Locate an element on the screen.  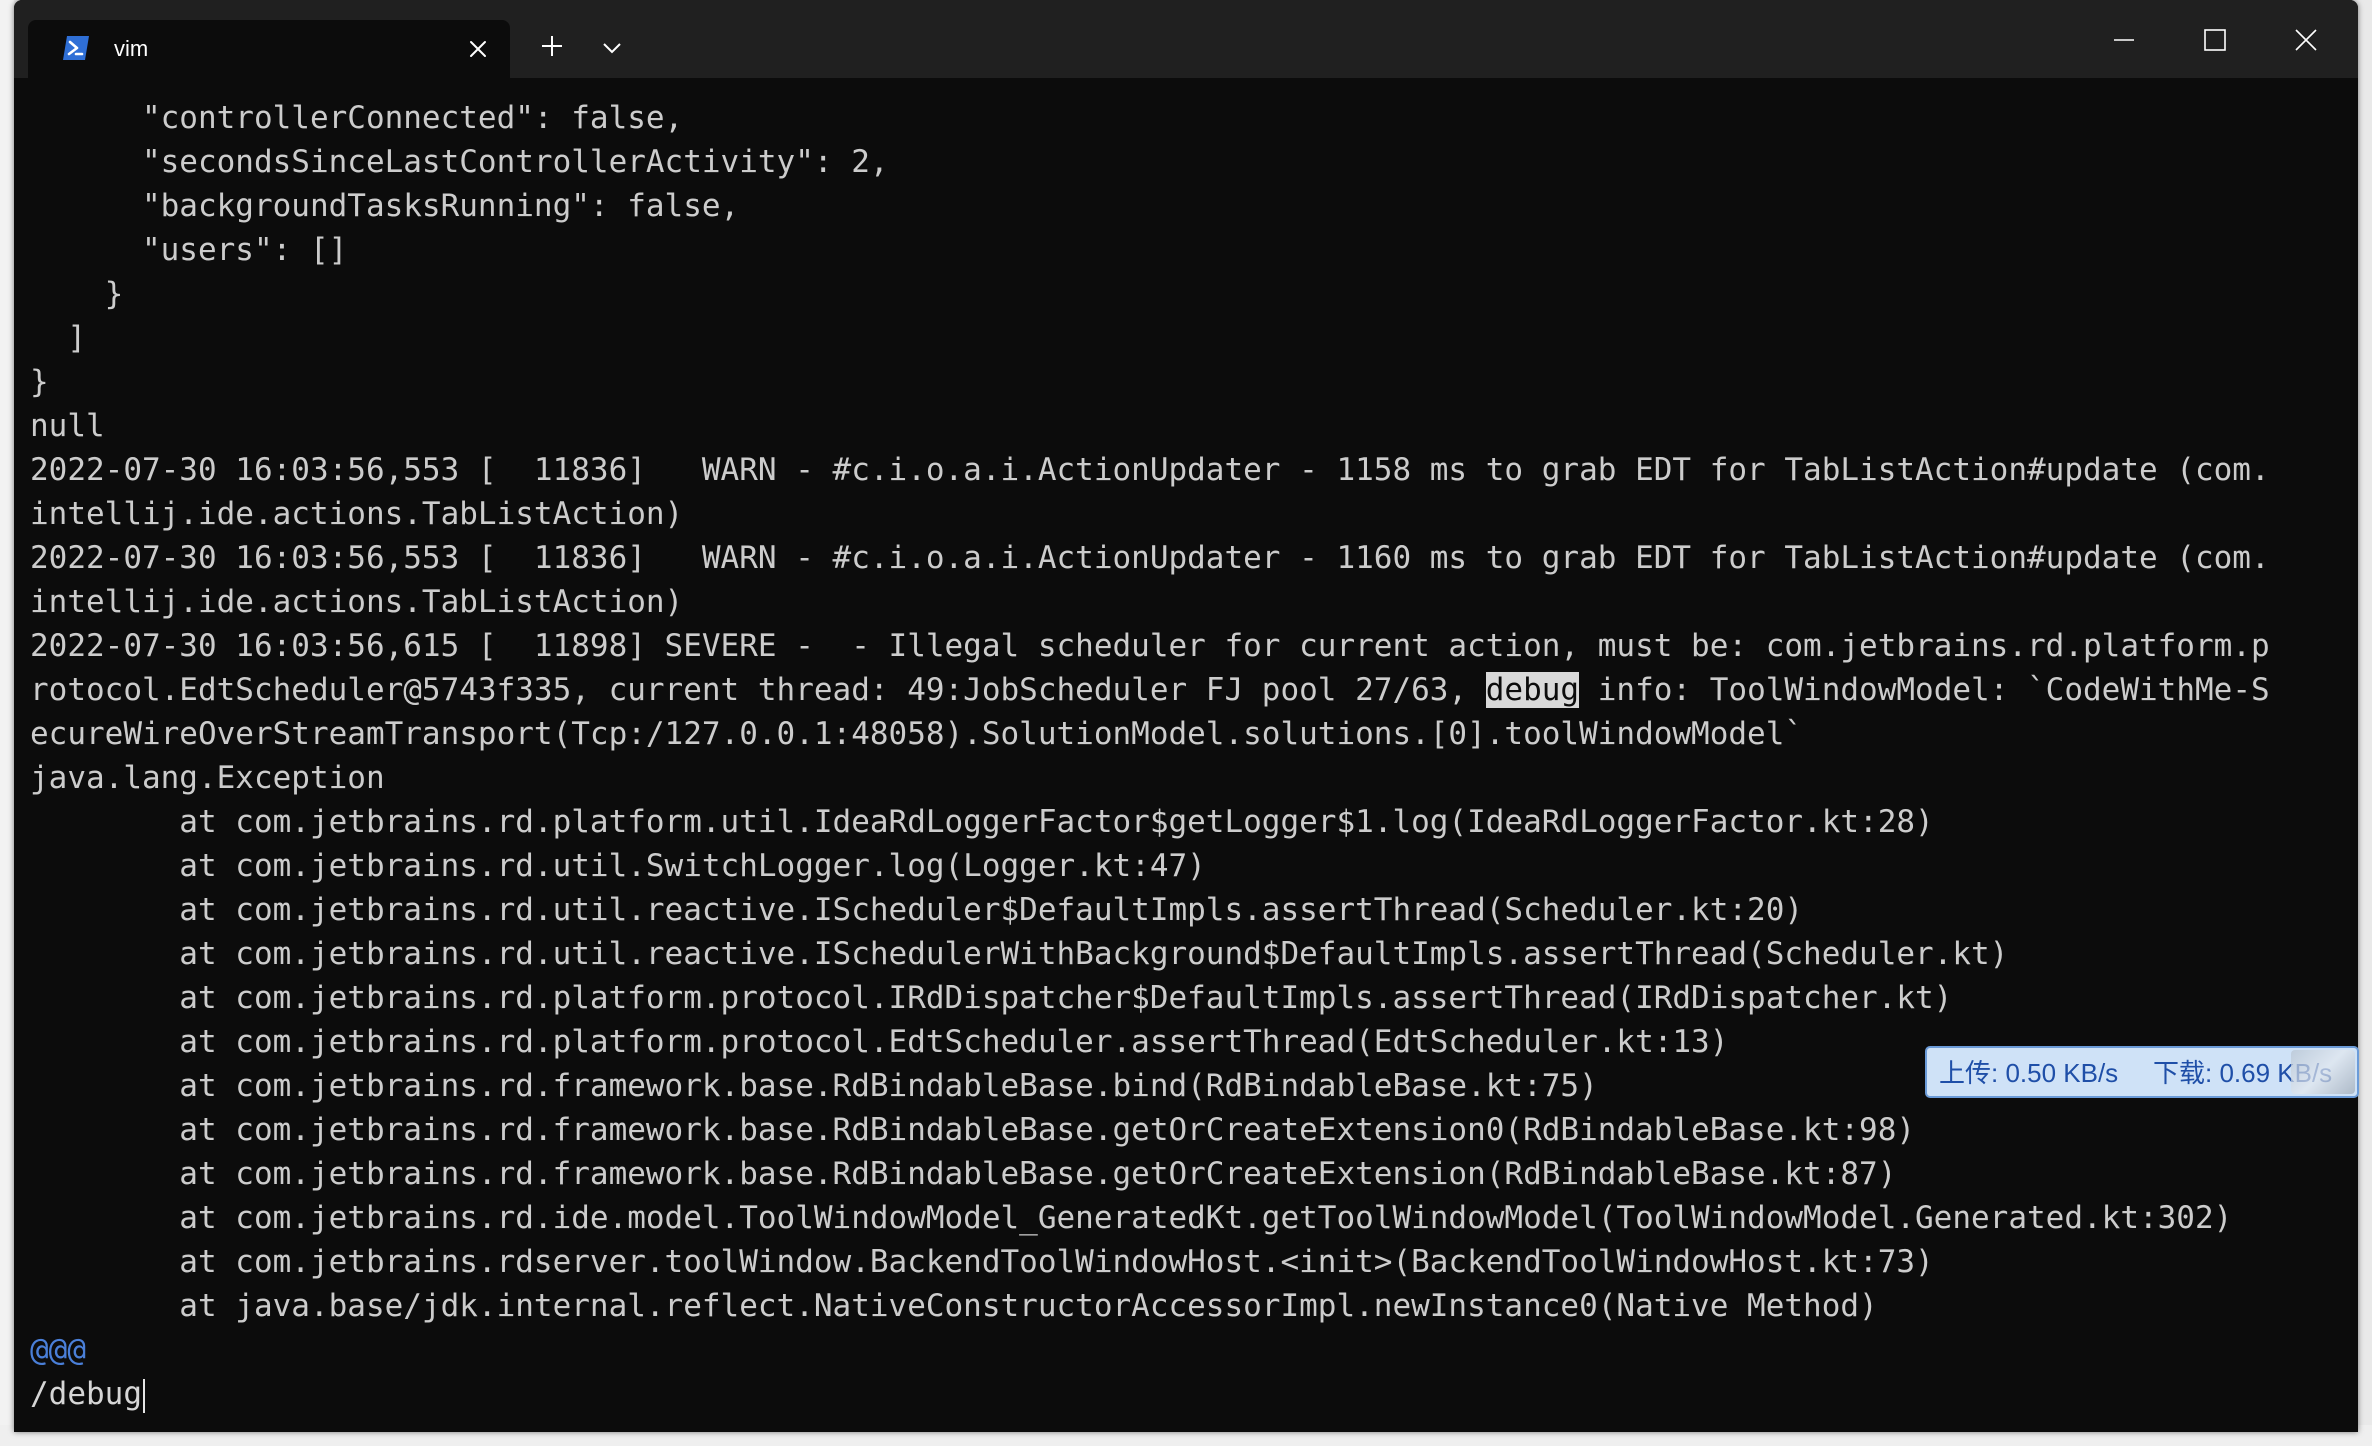
tab-vim: vim is located at coordinates (269, 49).